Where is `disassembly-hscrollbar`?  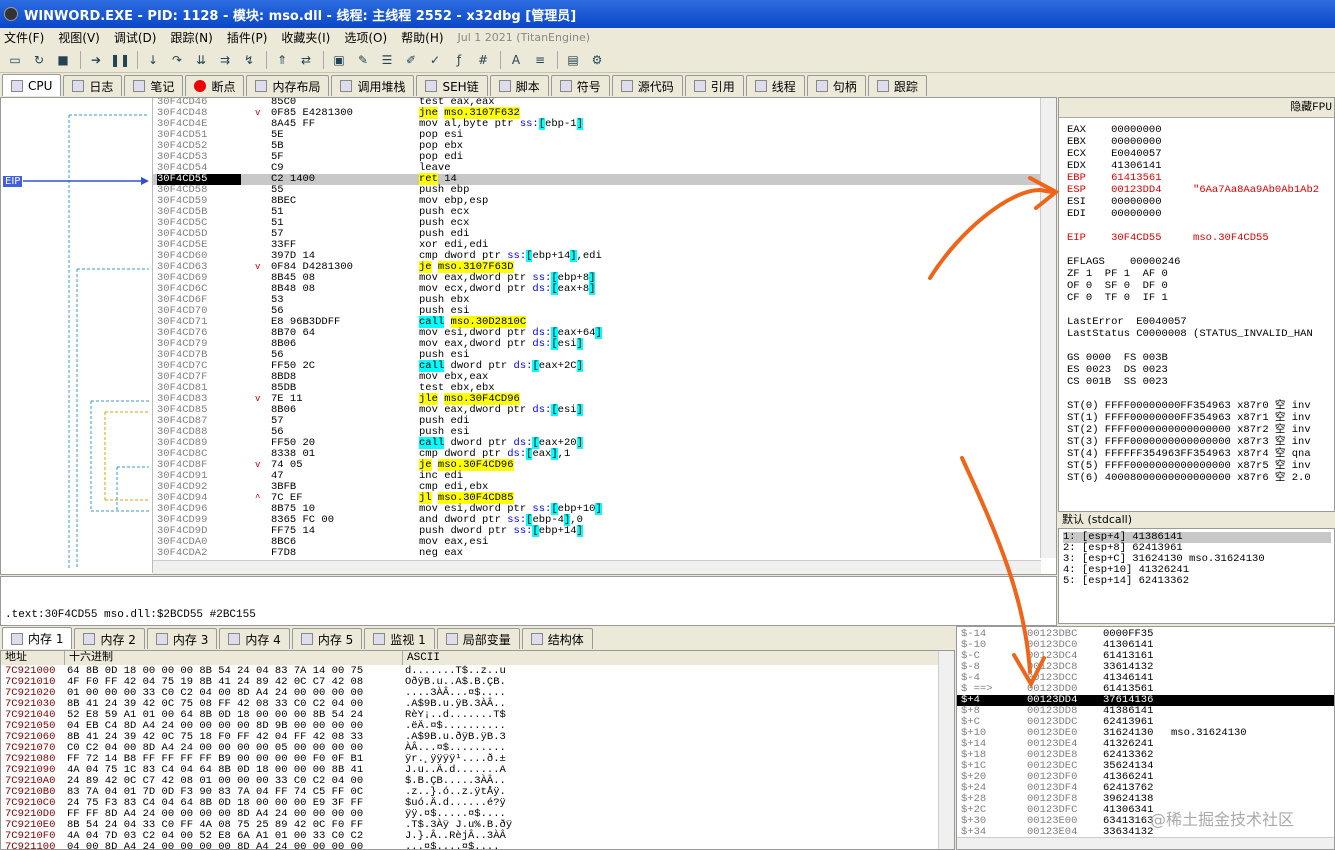
disassembly-hscrollbar is located at coordinates (597, 567).